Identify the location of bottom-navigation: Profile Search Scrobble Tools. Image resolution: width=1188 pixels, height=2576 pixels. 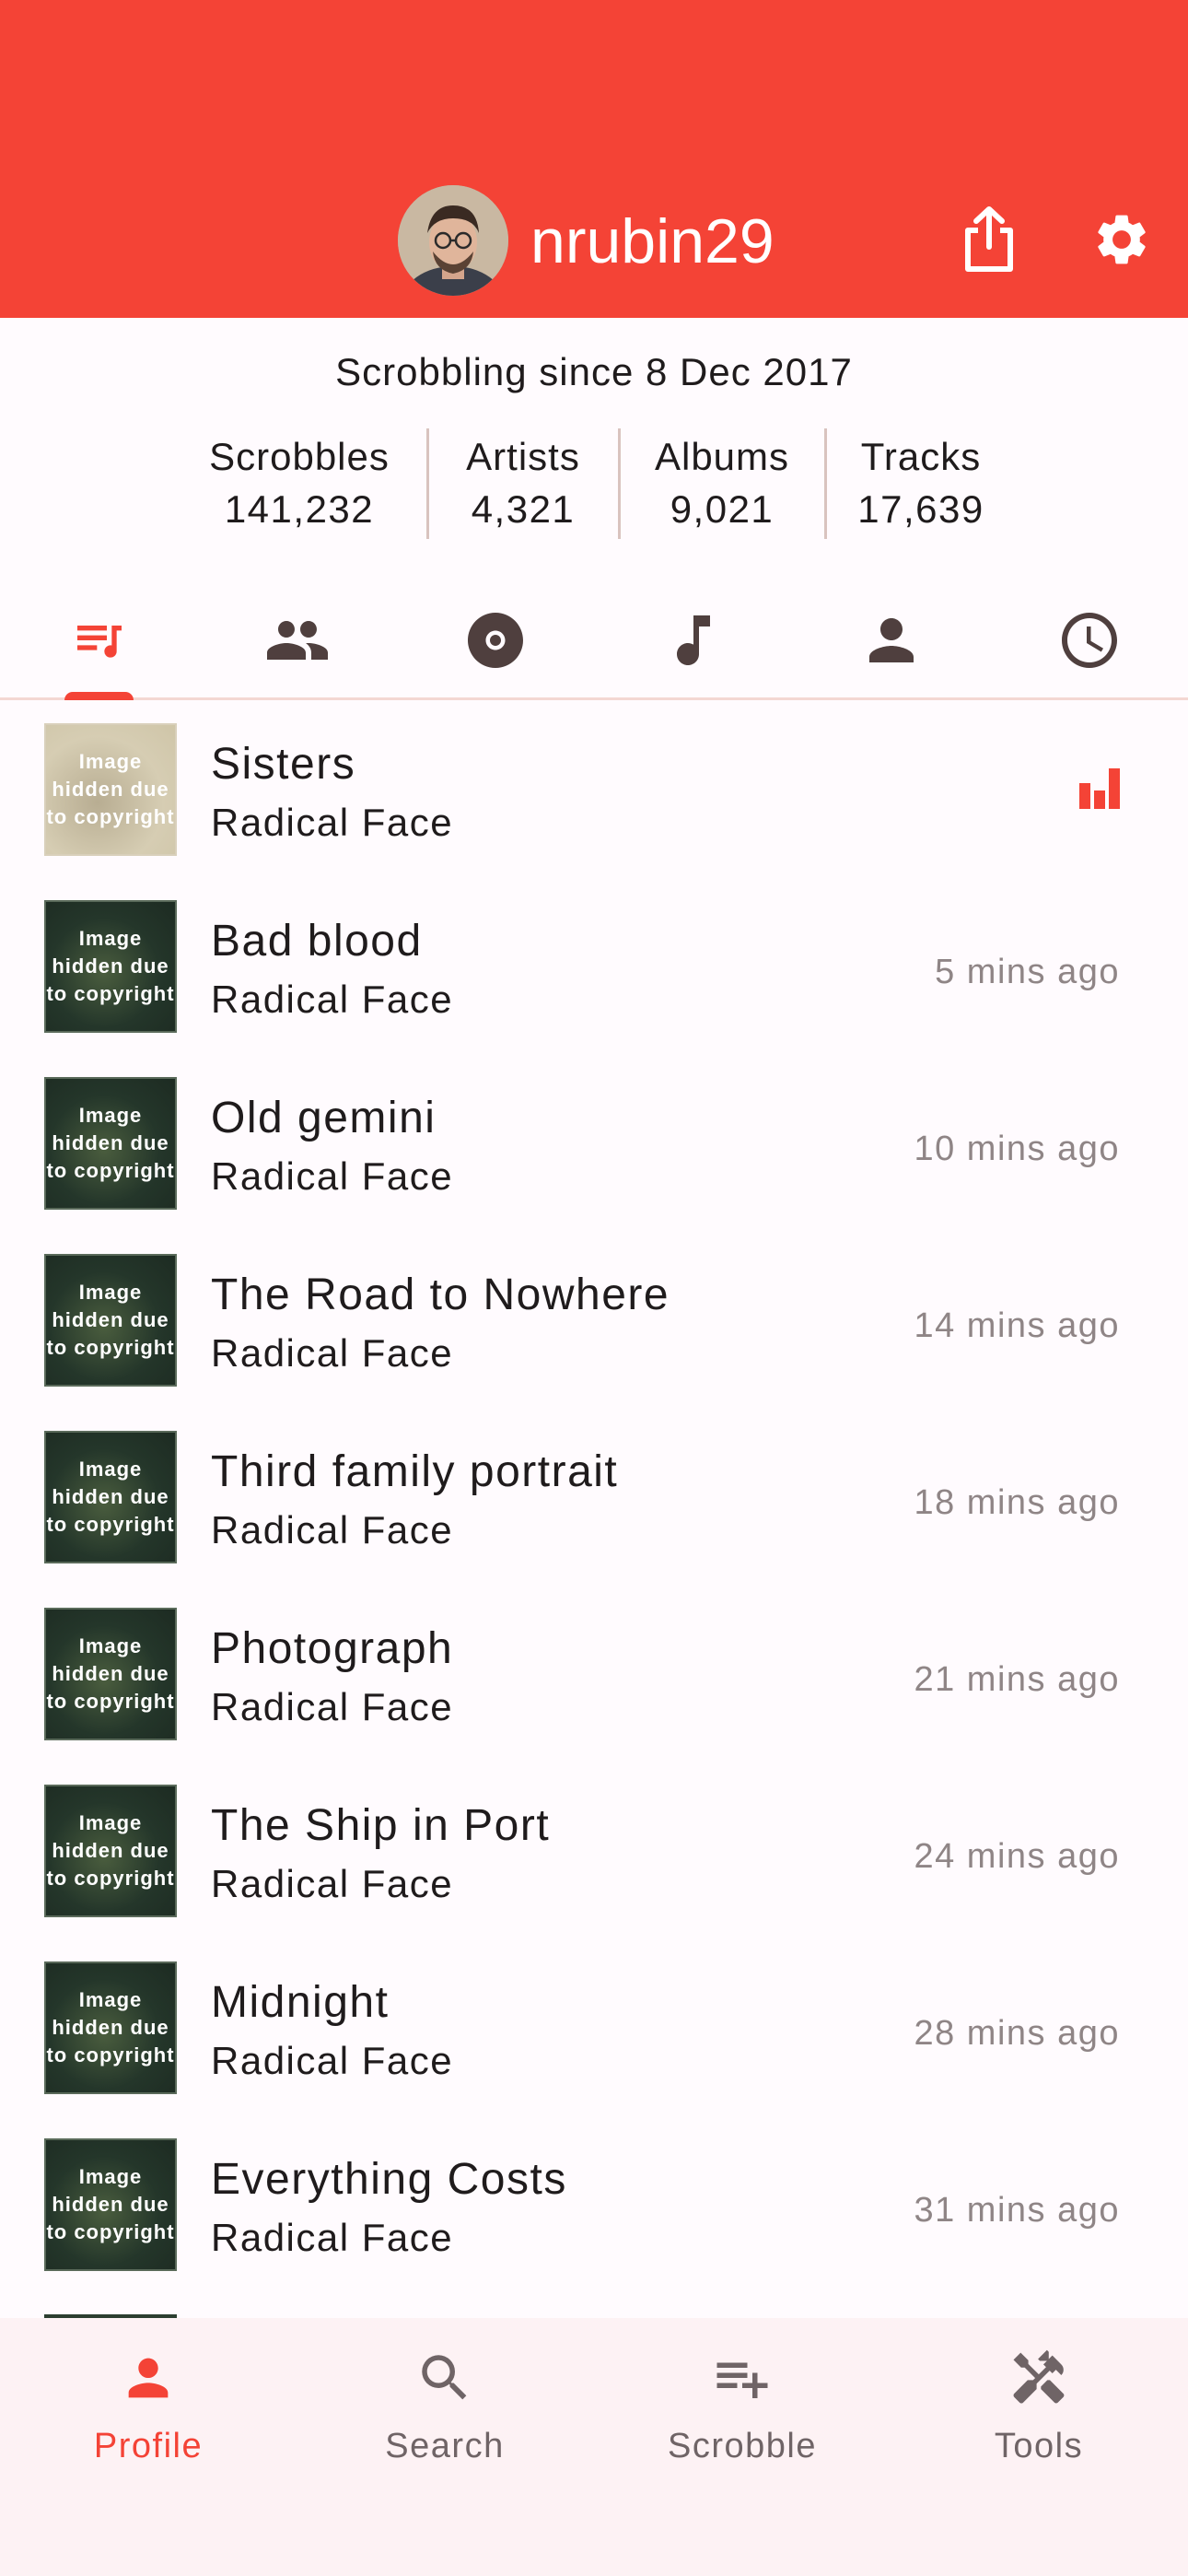
(594, 2447).